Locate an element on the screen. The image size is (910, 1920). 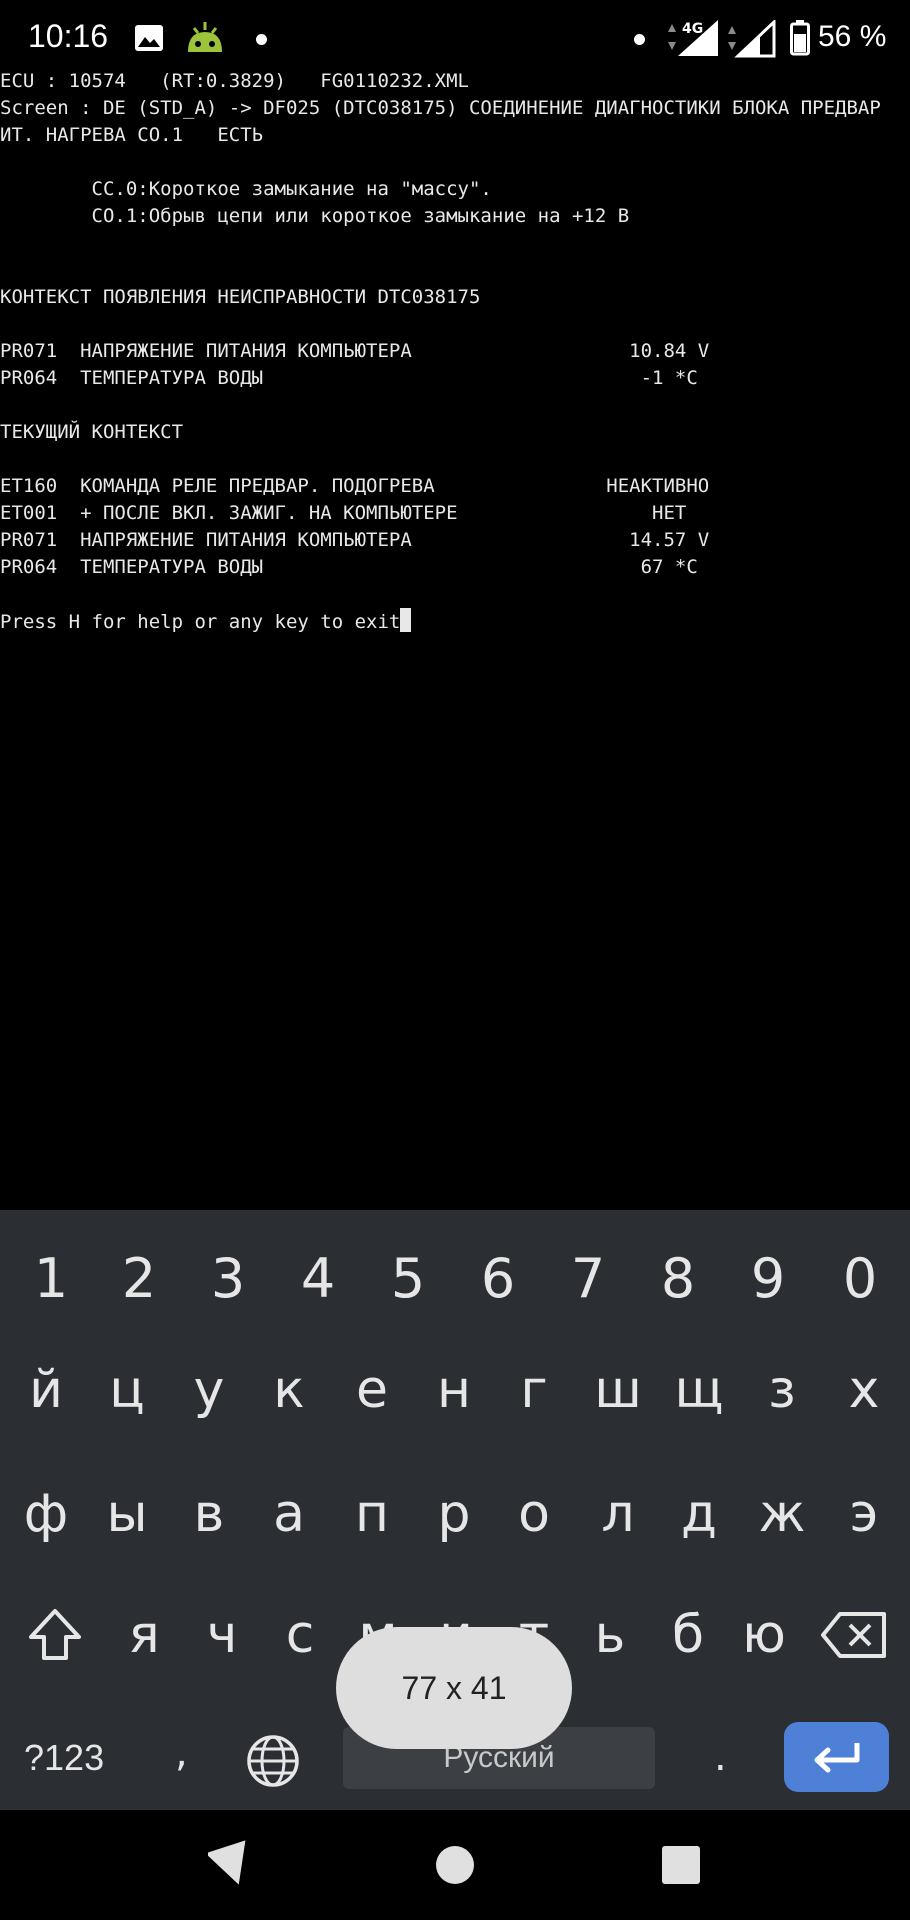
gallery-notification-icon is located at coordinates (149, 38).